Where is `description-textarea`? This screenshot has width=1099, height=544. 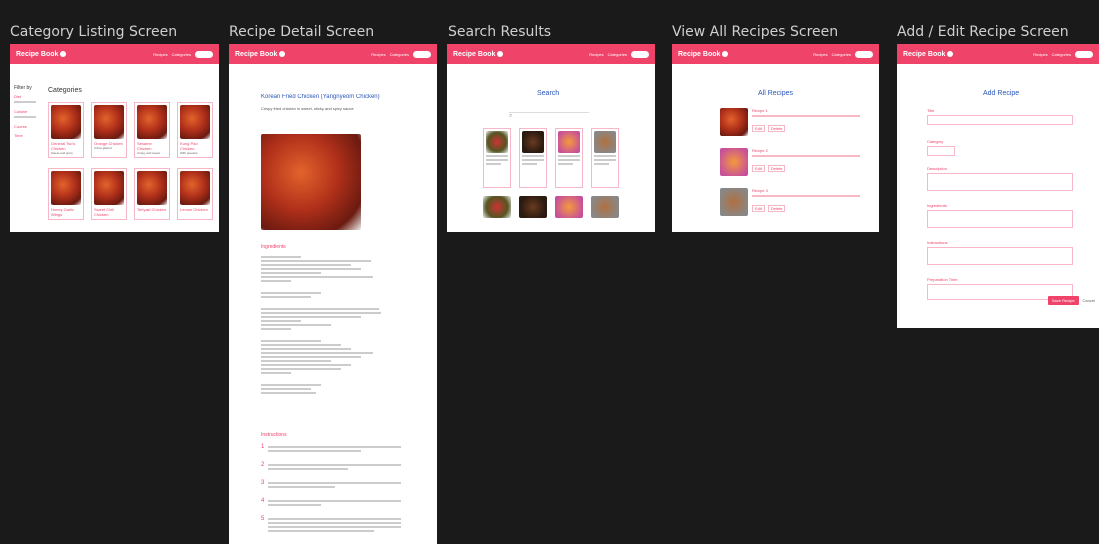
description-textarea is located at coordinates (1000, 182).